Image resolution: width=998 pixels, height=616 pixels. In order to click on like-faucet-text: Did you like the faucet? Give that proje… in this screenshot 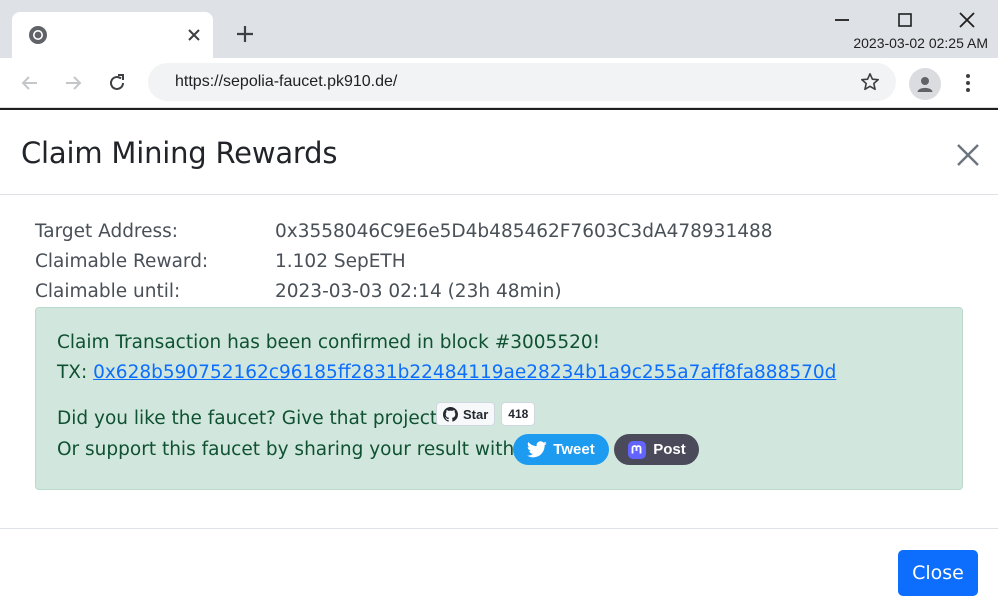, I will do `click(256, 418)`.